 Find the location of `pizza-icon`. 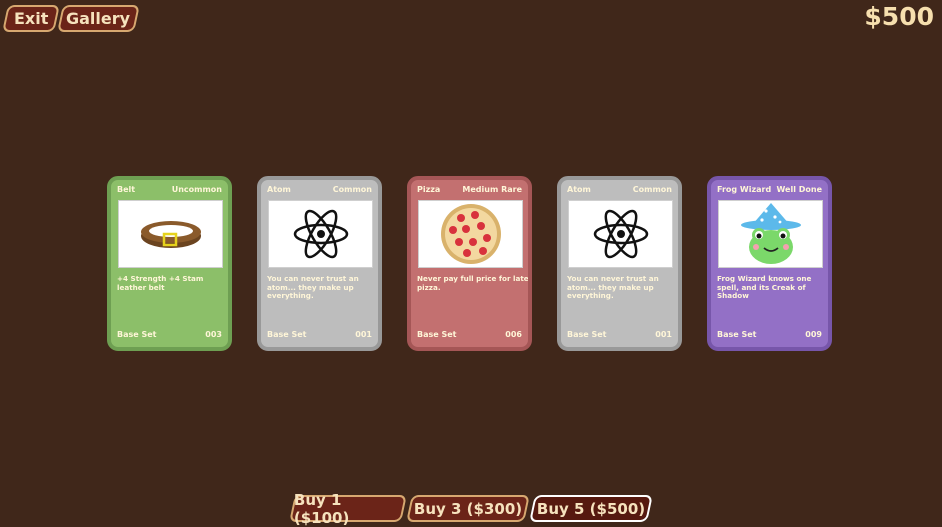

pizza-icon is located at coordinates (470, 234).